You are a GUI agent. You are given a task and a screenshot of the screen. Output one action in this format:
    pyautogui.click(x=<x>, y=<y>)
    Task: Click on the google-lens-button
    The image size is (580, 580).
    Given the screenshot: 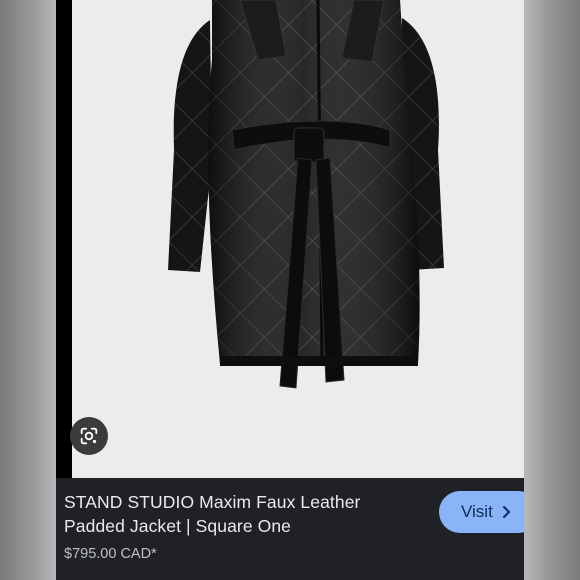 What is the action you would take?
    pyautogui.click(x=89, y=436)
    